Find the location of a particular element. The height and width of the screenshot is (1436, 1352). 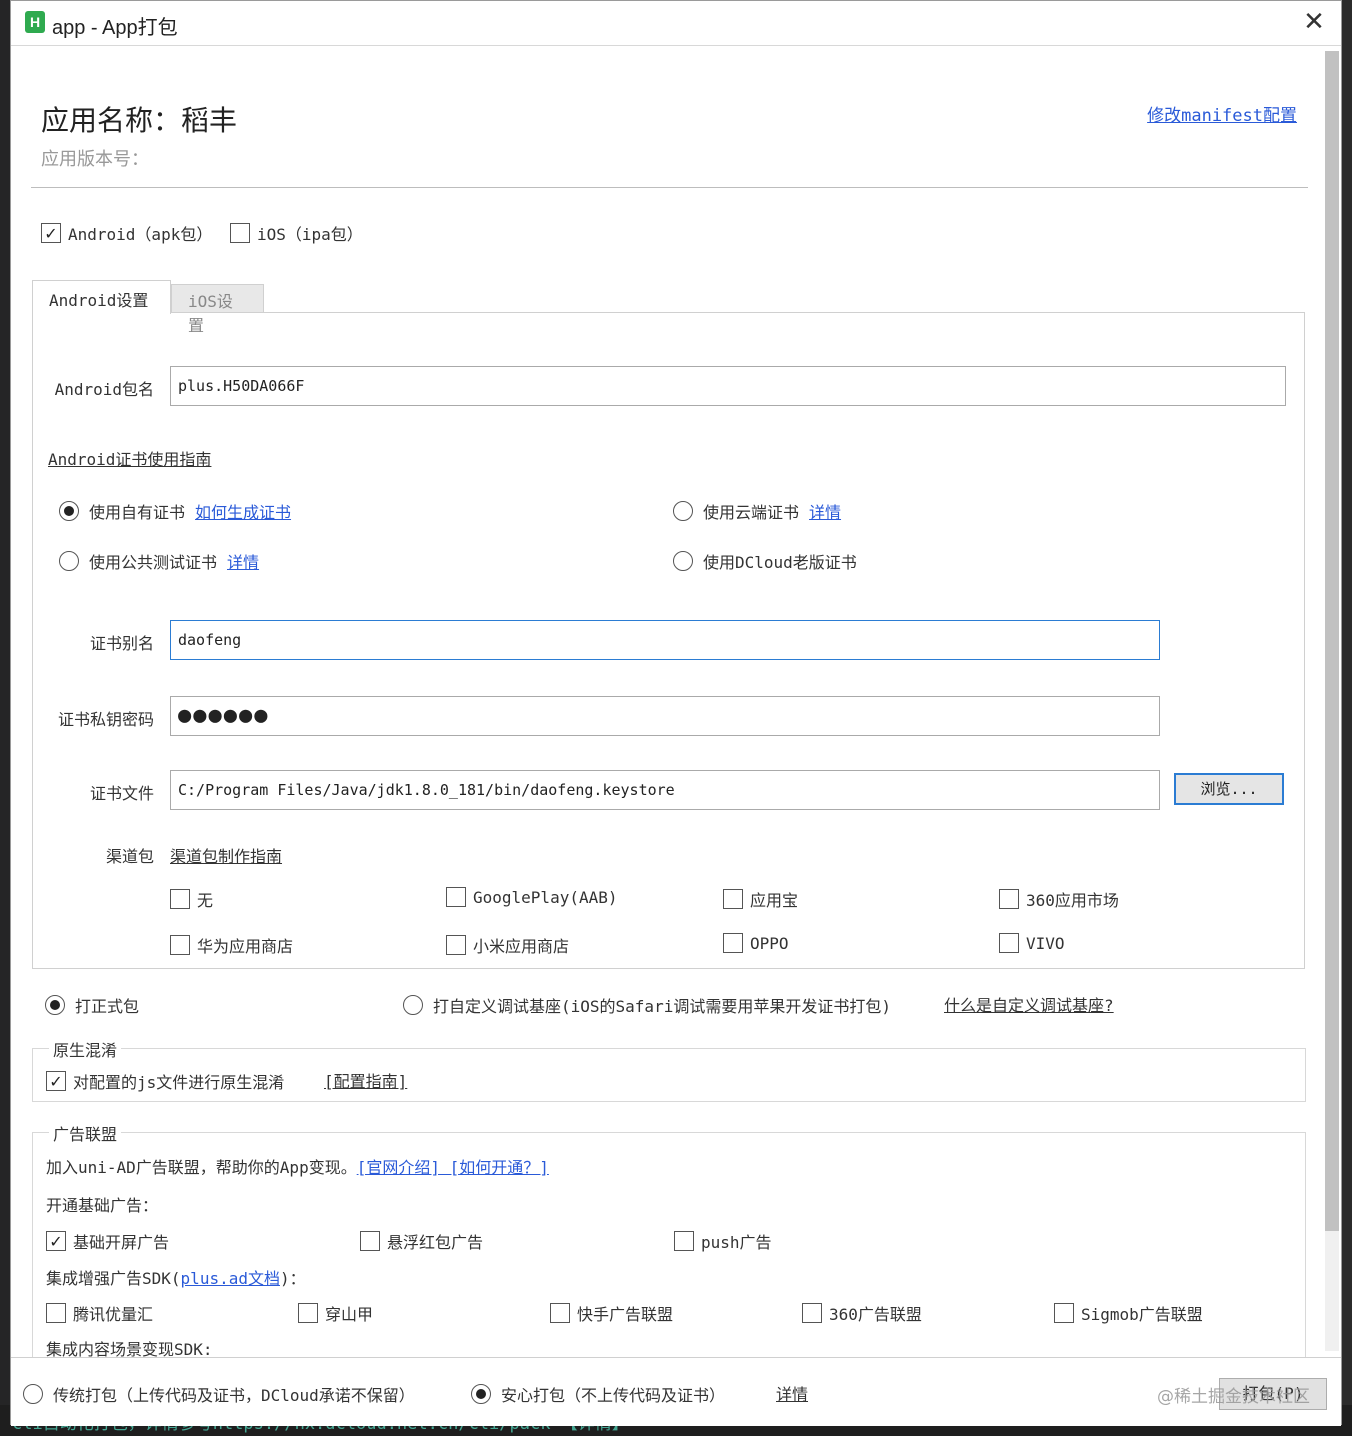

ad-checkbox-splash: ✓ 基础开屏广告 is located at coordinates (107, 1241).